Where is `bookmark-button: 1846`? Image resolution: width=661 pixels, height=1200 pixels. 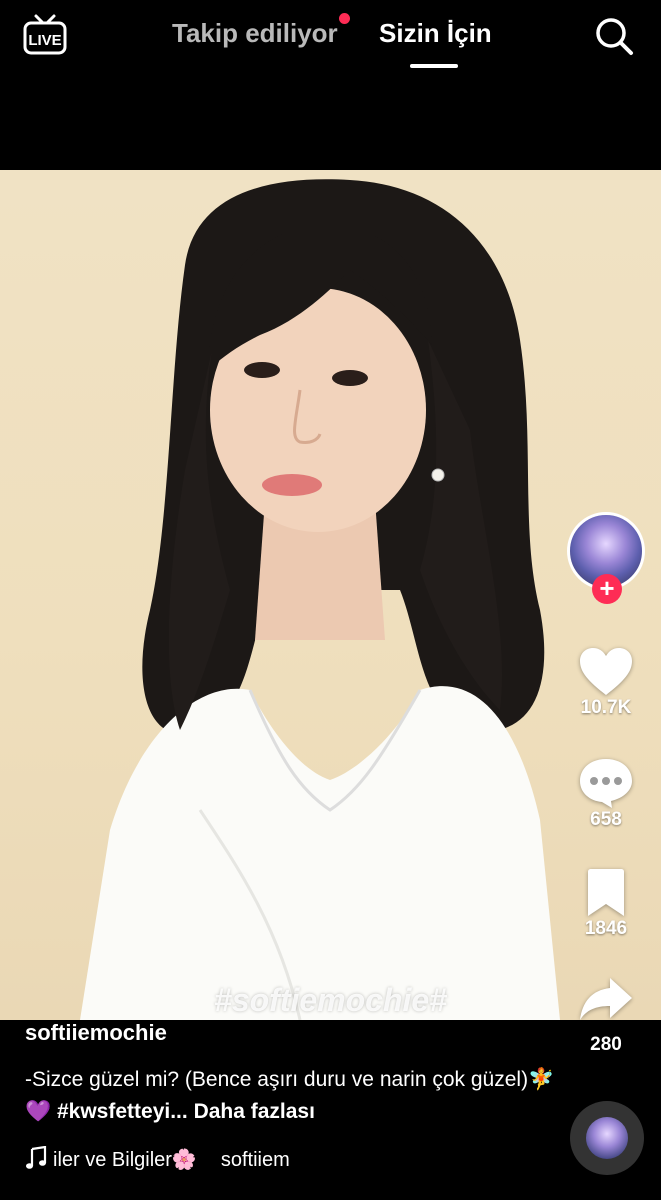 bookmark-button: 1846 is located at coordinates (606, 904).